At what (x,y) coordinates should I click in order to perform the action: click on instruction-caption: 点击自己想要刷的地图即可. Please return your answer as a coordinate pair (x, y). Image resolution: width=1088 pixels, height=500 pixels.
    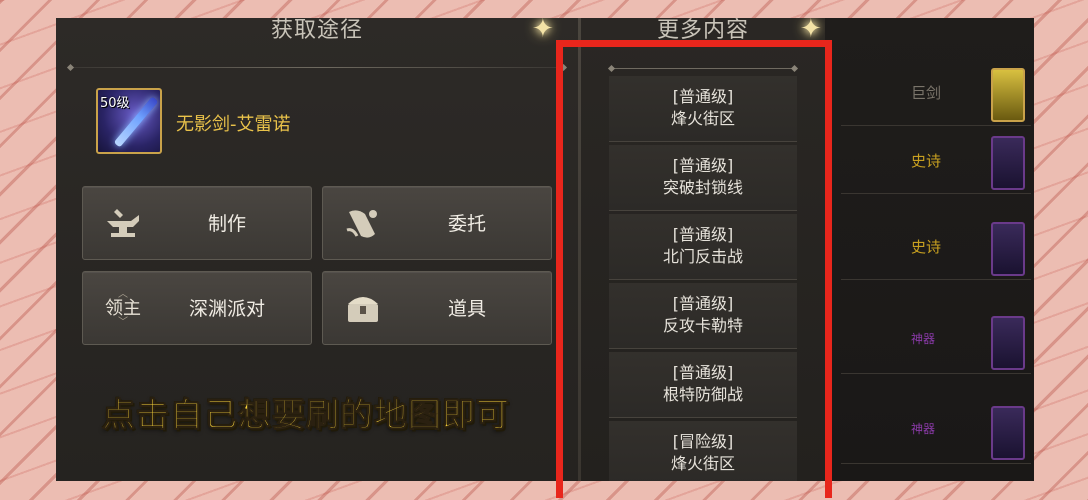
    Looking at the image, I should click on (306, 415).